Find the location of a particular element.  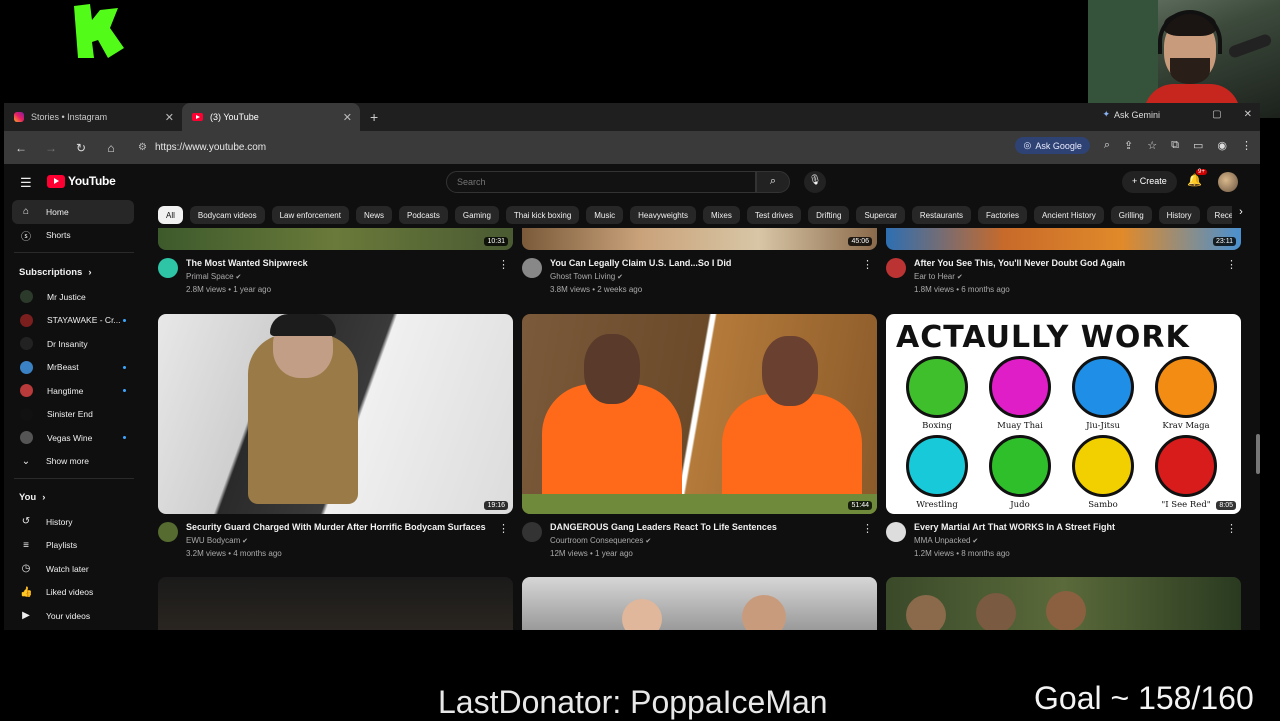

tab-youtube: (3) YouTube ✕ is located at coordinates (271, 117).